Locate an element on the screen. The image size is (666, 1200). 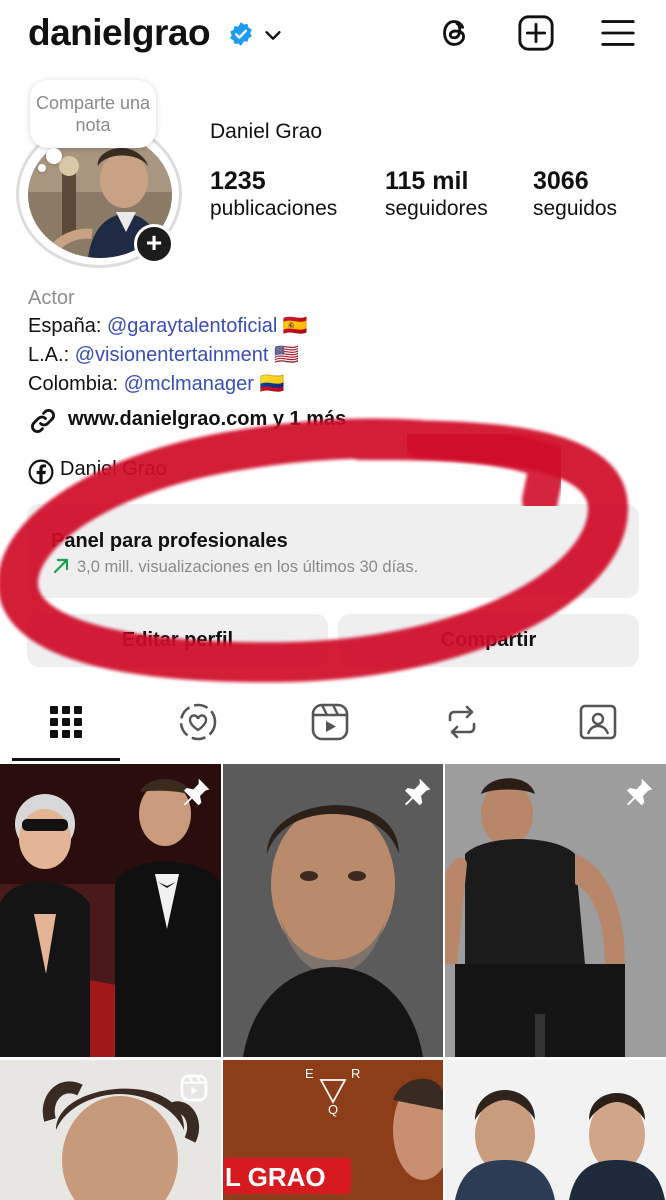
panel-title: Panel para profesionales is located at coordinates (169, 541).